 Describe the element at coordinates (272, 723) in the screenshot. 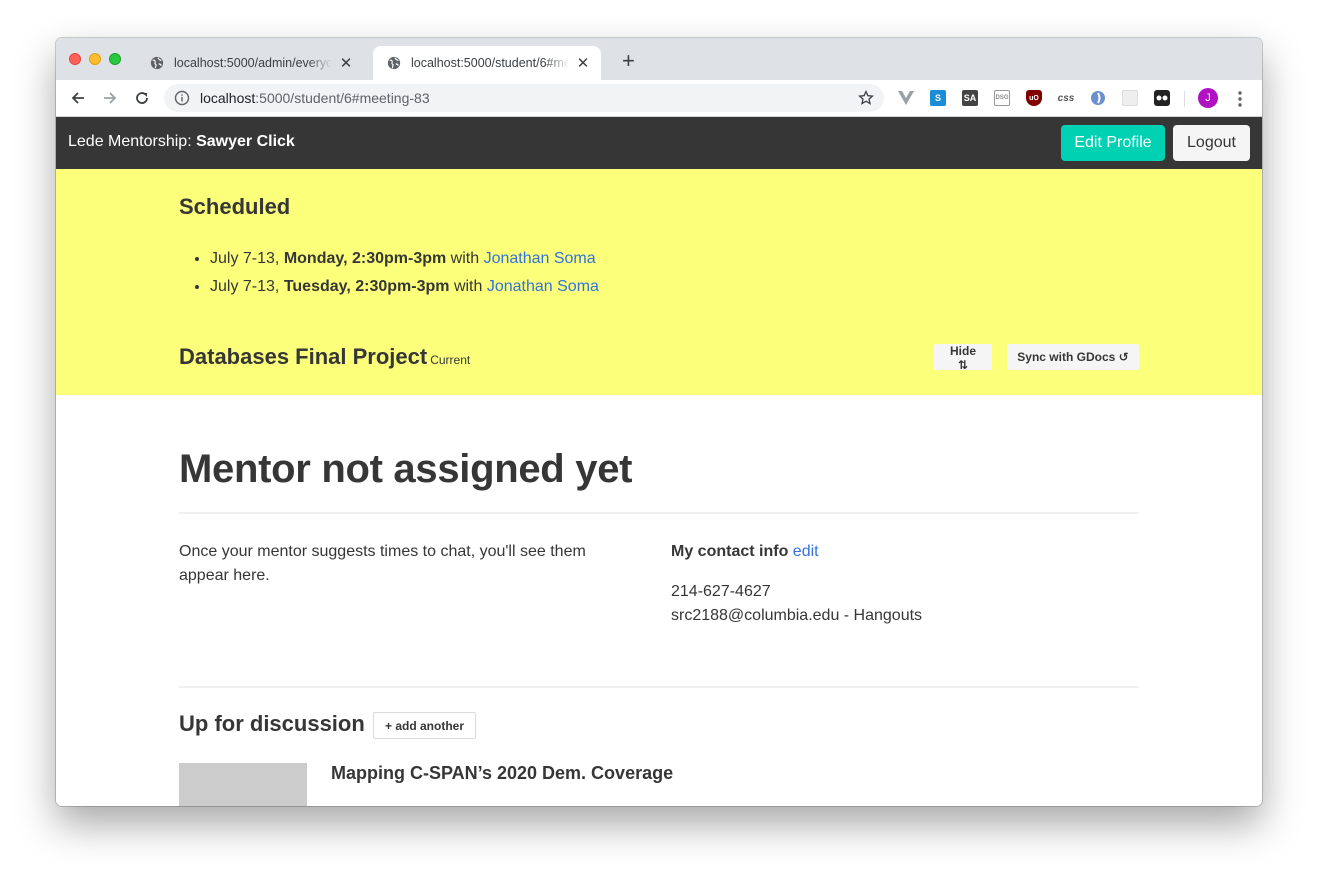

I see `discussion-heading: Up for discussion` at that location.